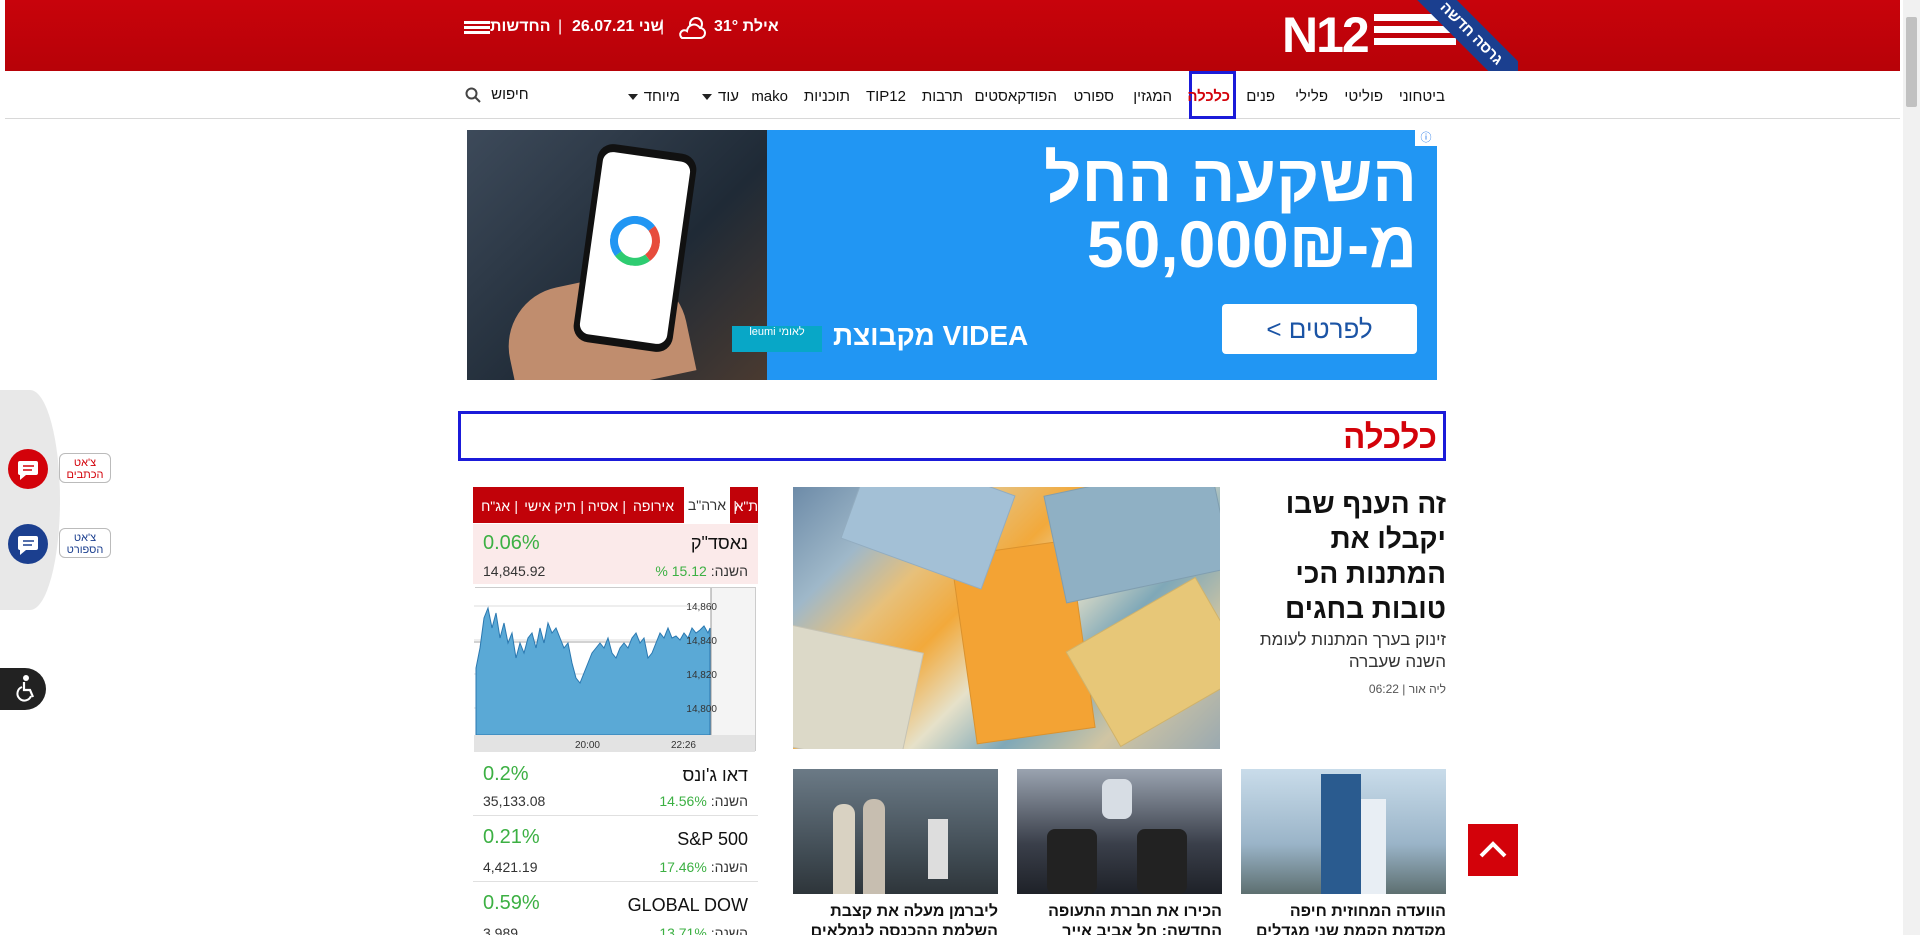 The height and width of the screenshot is (935, 1920). I want to click on chart-y-tick: 14,840, so click(701, 641).